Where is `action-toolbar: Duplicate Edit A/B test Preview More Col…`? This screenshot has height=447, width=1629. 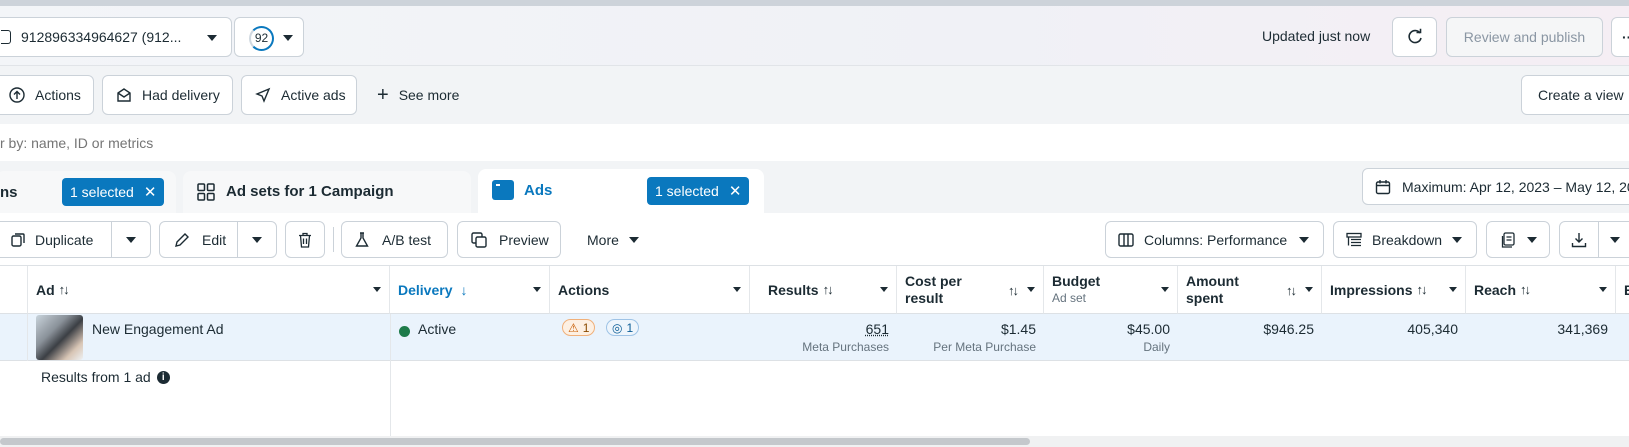
action-toolbar: Duplicate Edit A/B test Preview More Col… is located at coordinates (814, 239).